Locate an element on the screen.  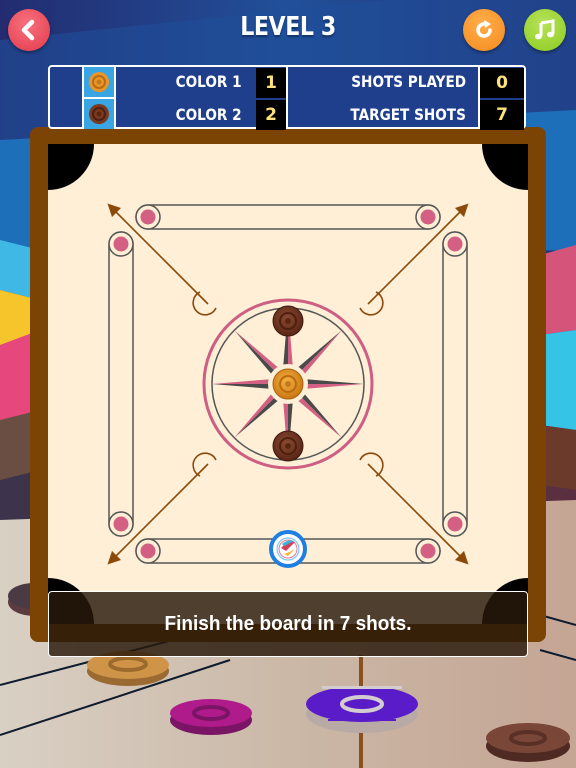
restart-icon is located at coordinates (484, 29).